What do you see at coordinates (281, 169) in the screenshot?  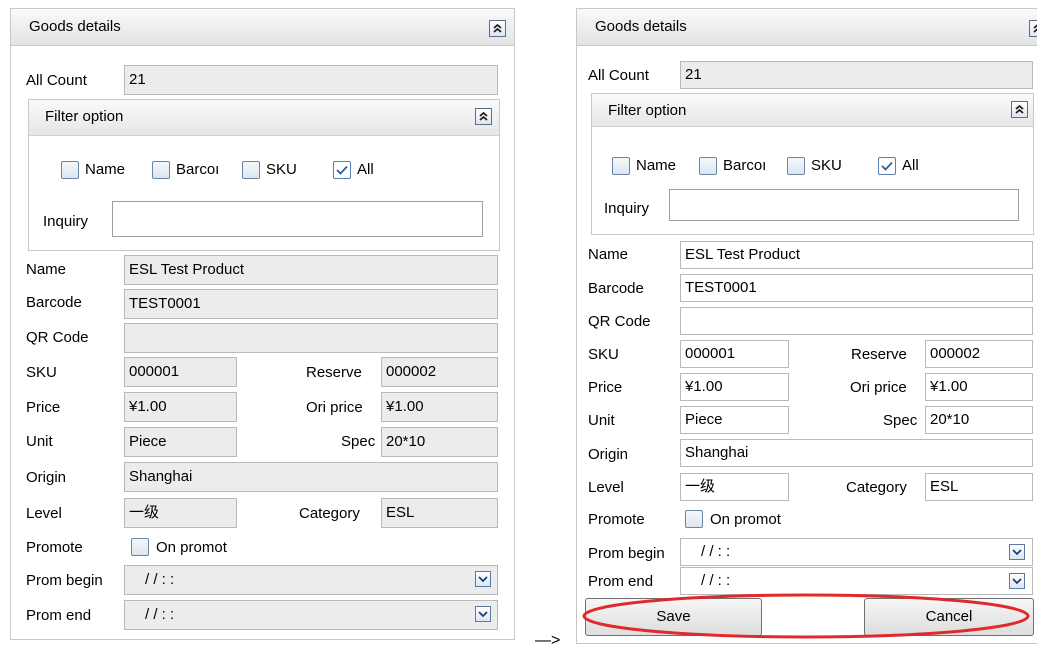 I see `sku-checkbox-label: SKU` at bounding box center [281, 169].